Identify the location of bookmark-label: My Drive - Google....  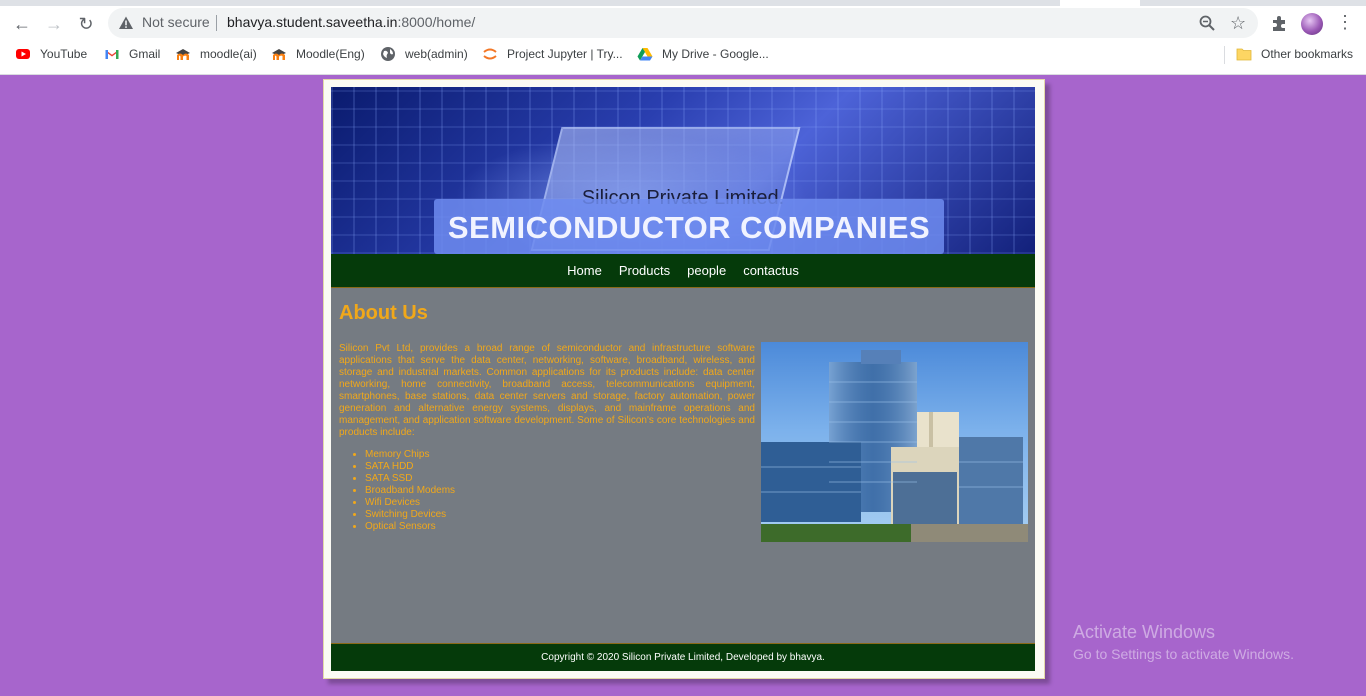
(715, 54).